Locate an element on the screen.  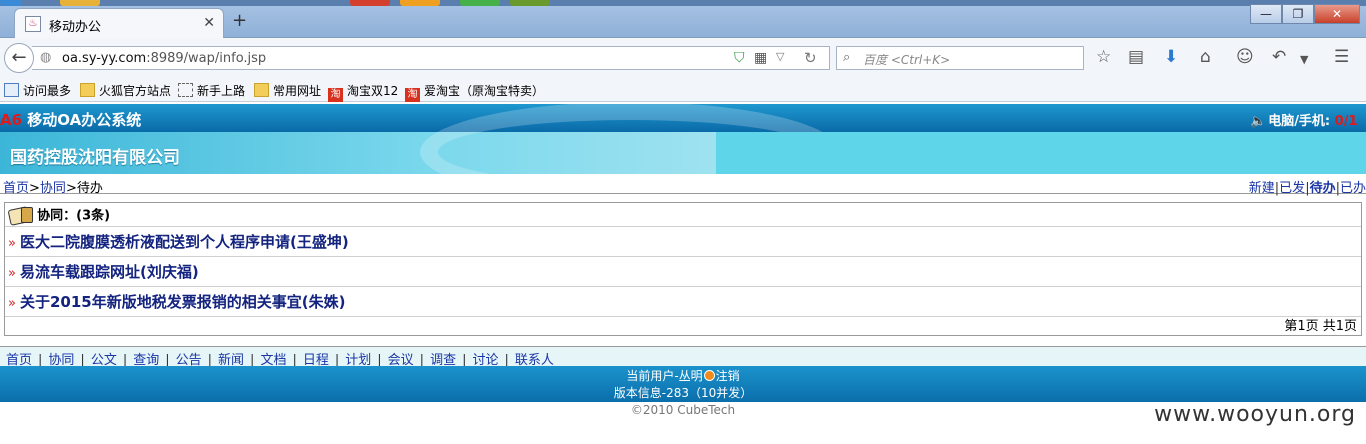
footer-bar: 当前用户-丛明 注销 版本信息-283（10并发） is located at coordinates (683, 384).